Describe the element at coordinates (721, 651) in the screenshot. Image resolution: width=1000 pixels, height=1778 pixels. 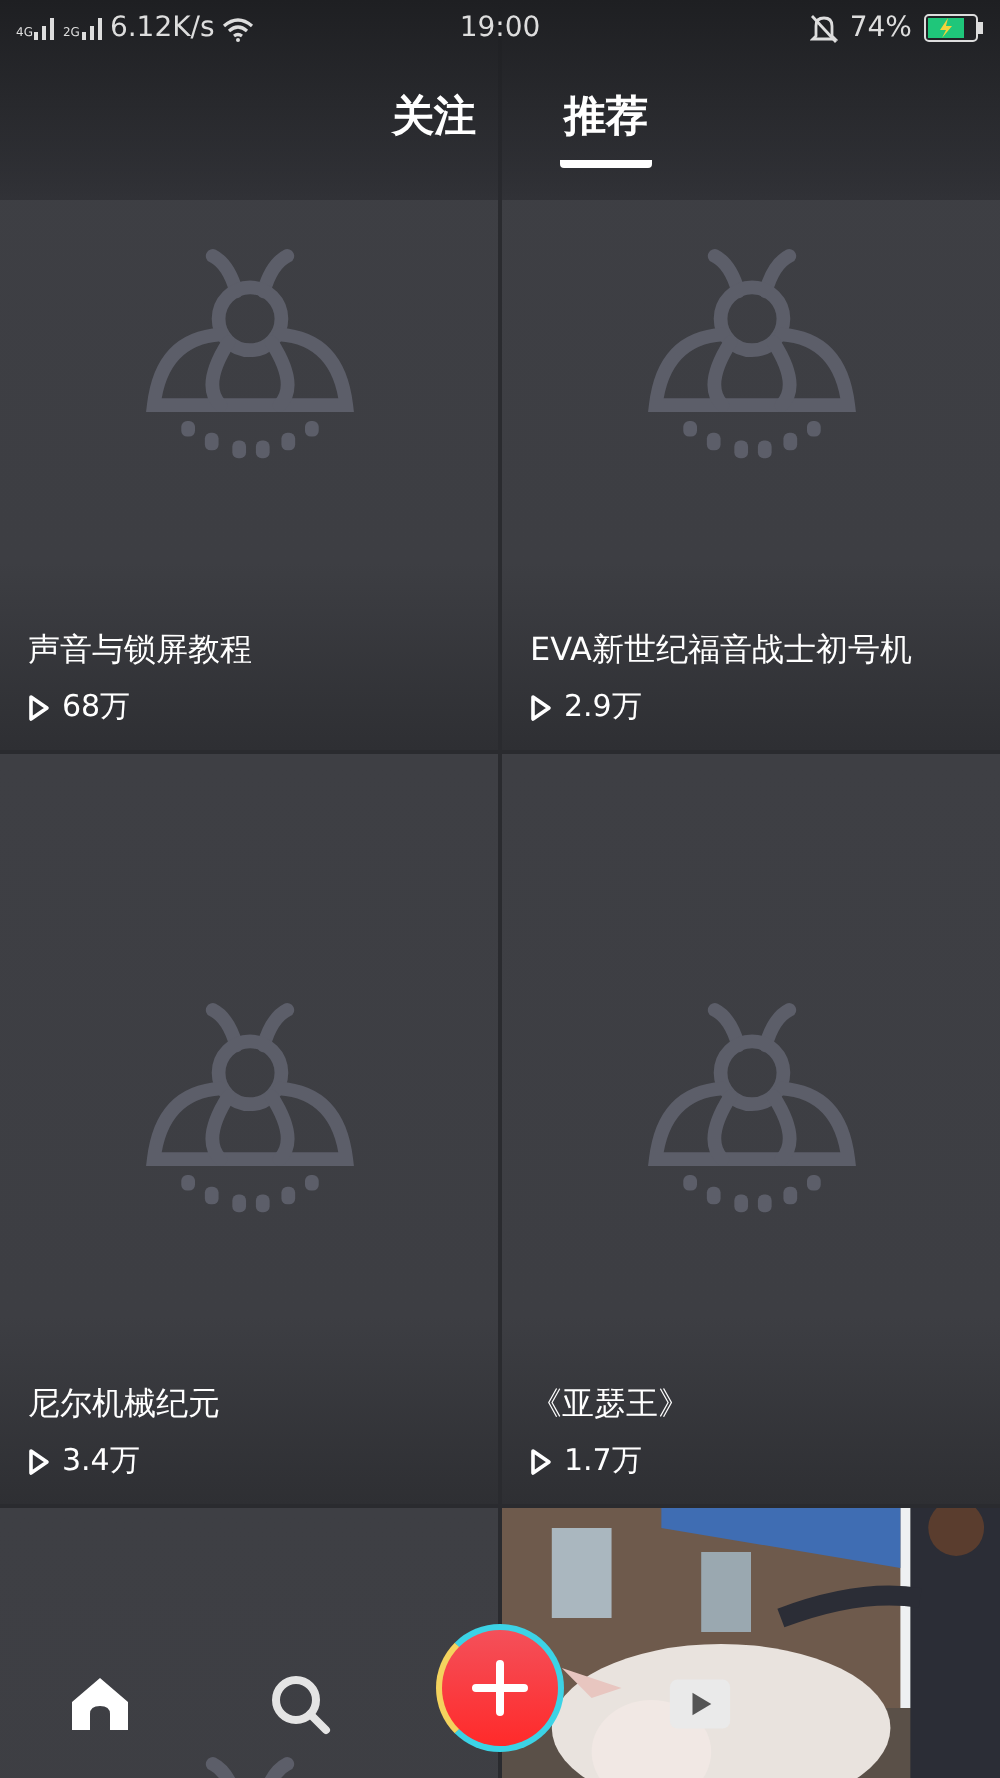
I see `video-title: EVA新世纪福音战士初号机` at that location.